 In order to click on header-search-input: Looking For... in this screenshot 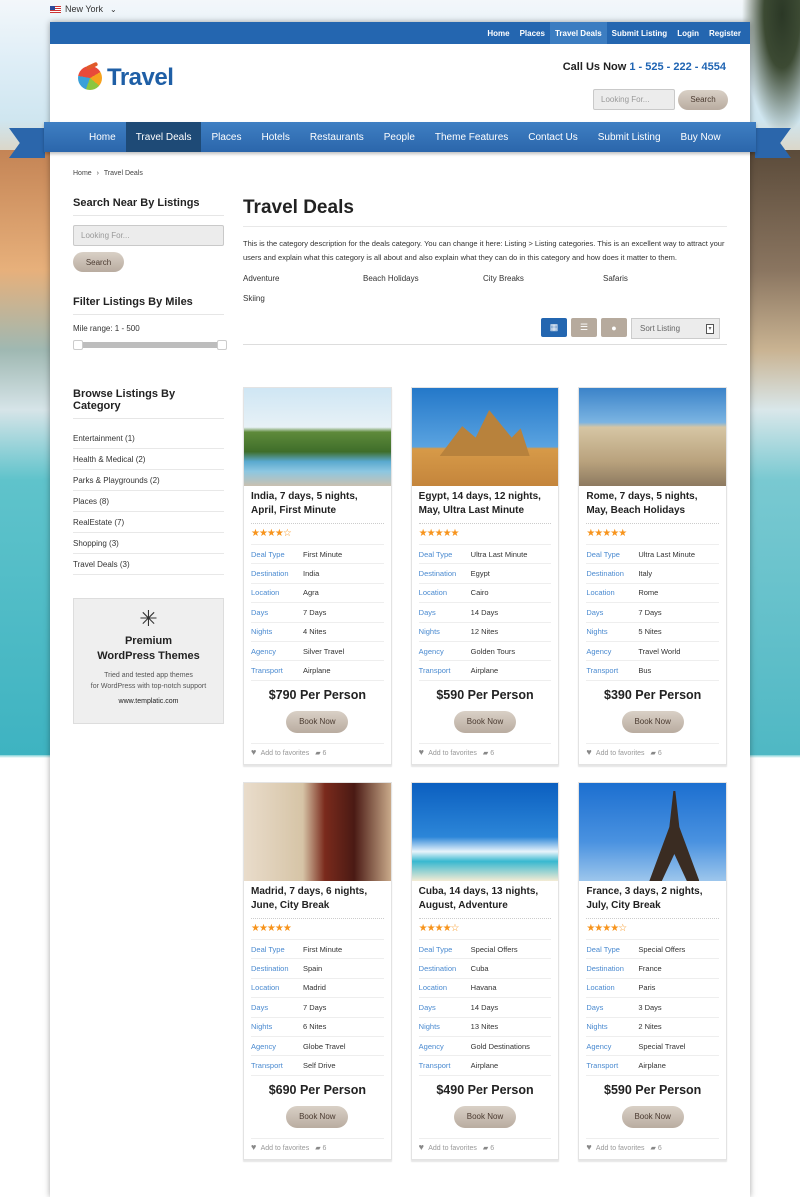, I will do `click(634, 99)`.